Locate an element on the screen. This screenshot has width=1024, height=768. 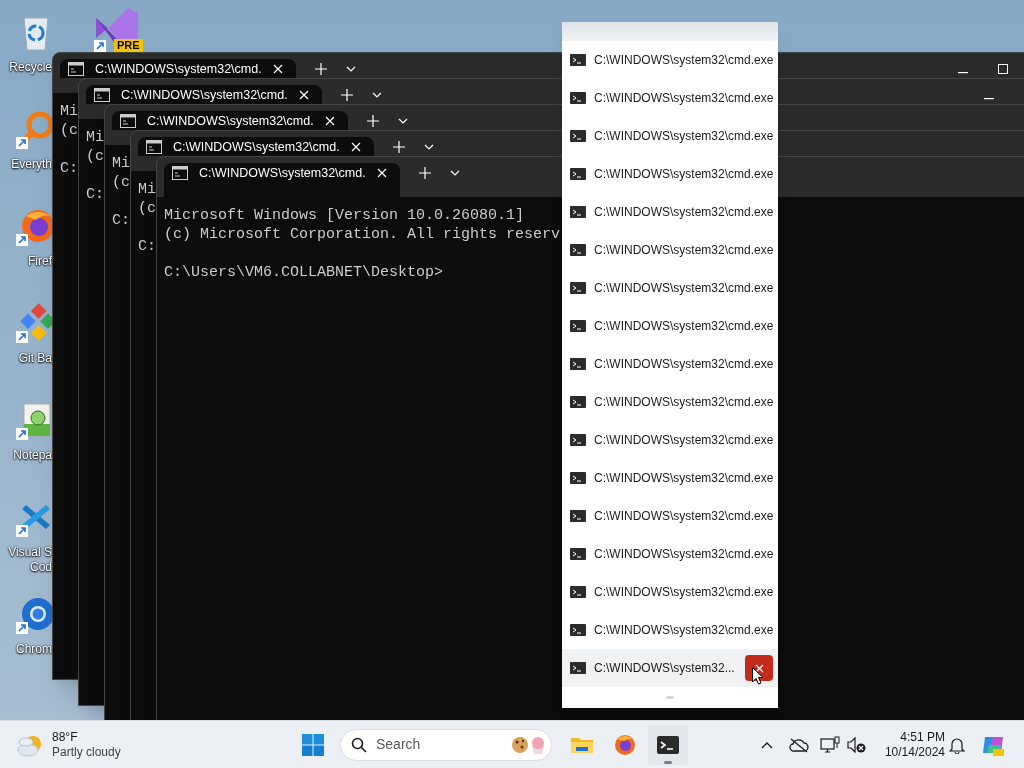
preview-badge: PRE is located at coordinates (128, 45).